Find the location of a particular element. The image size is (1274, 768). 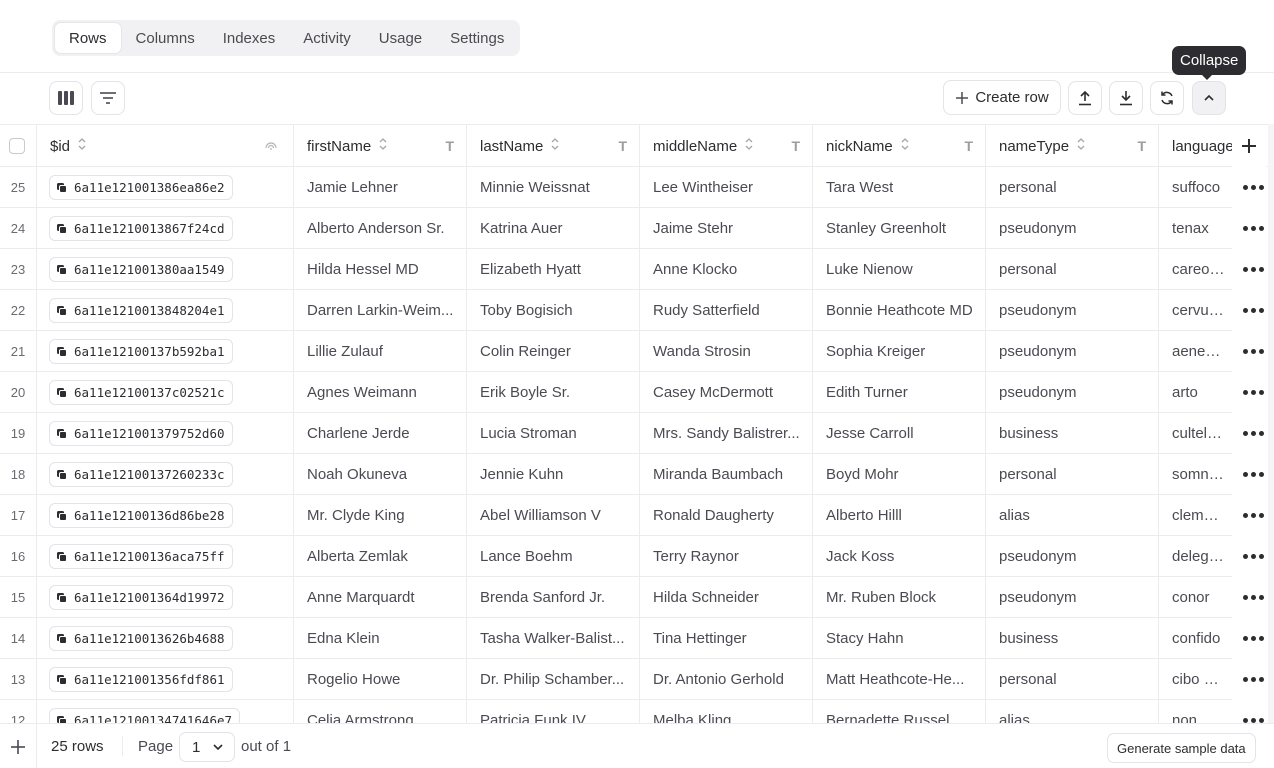

copy-id-button: 6a11e1210013867f24cd is located at coordinates (141, 228).